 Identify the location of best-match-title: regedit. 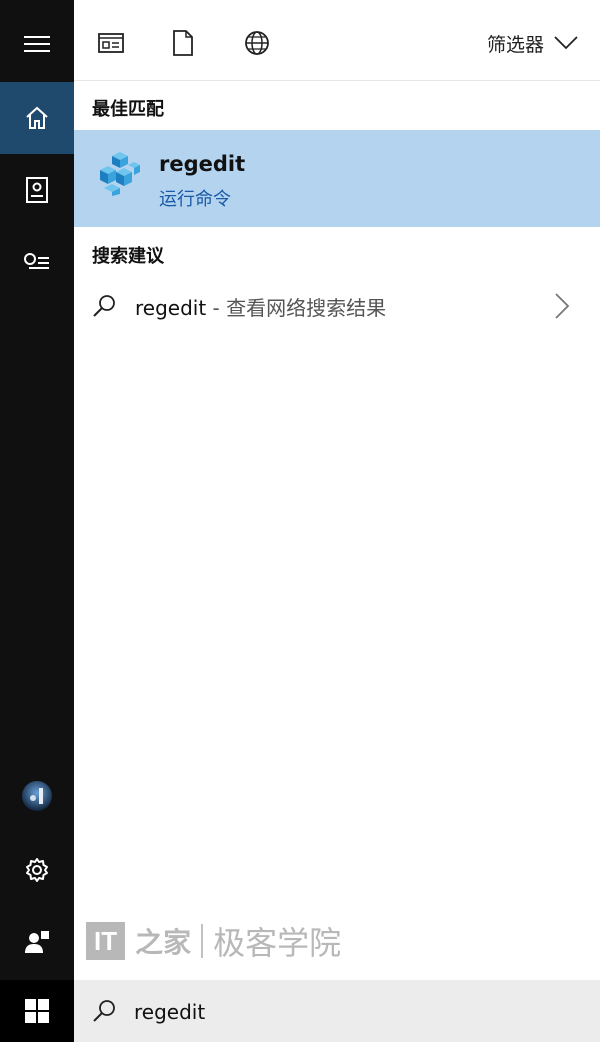
(202, 164).